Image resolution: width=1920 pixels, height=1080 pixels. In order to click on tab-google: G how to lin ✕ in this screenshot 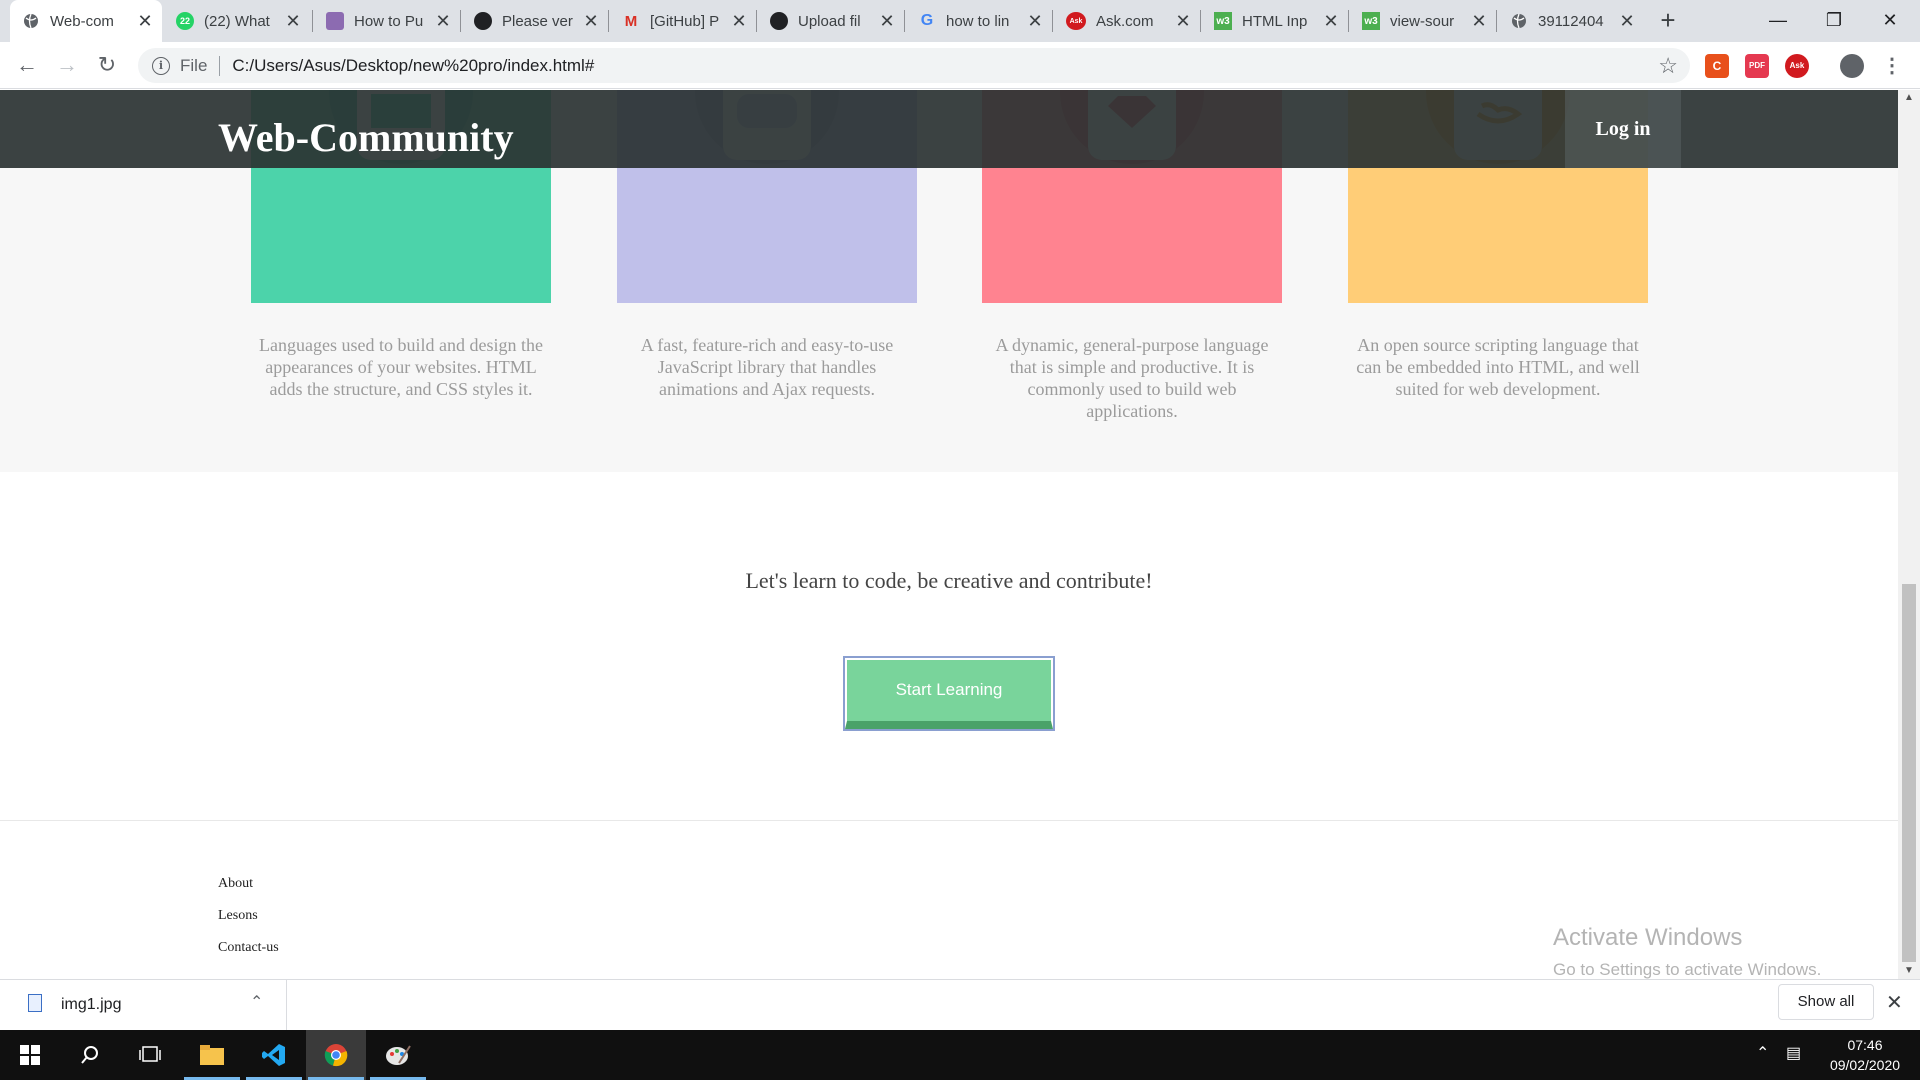, I will do `click(979, 21)`.